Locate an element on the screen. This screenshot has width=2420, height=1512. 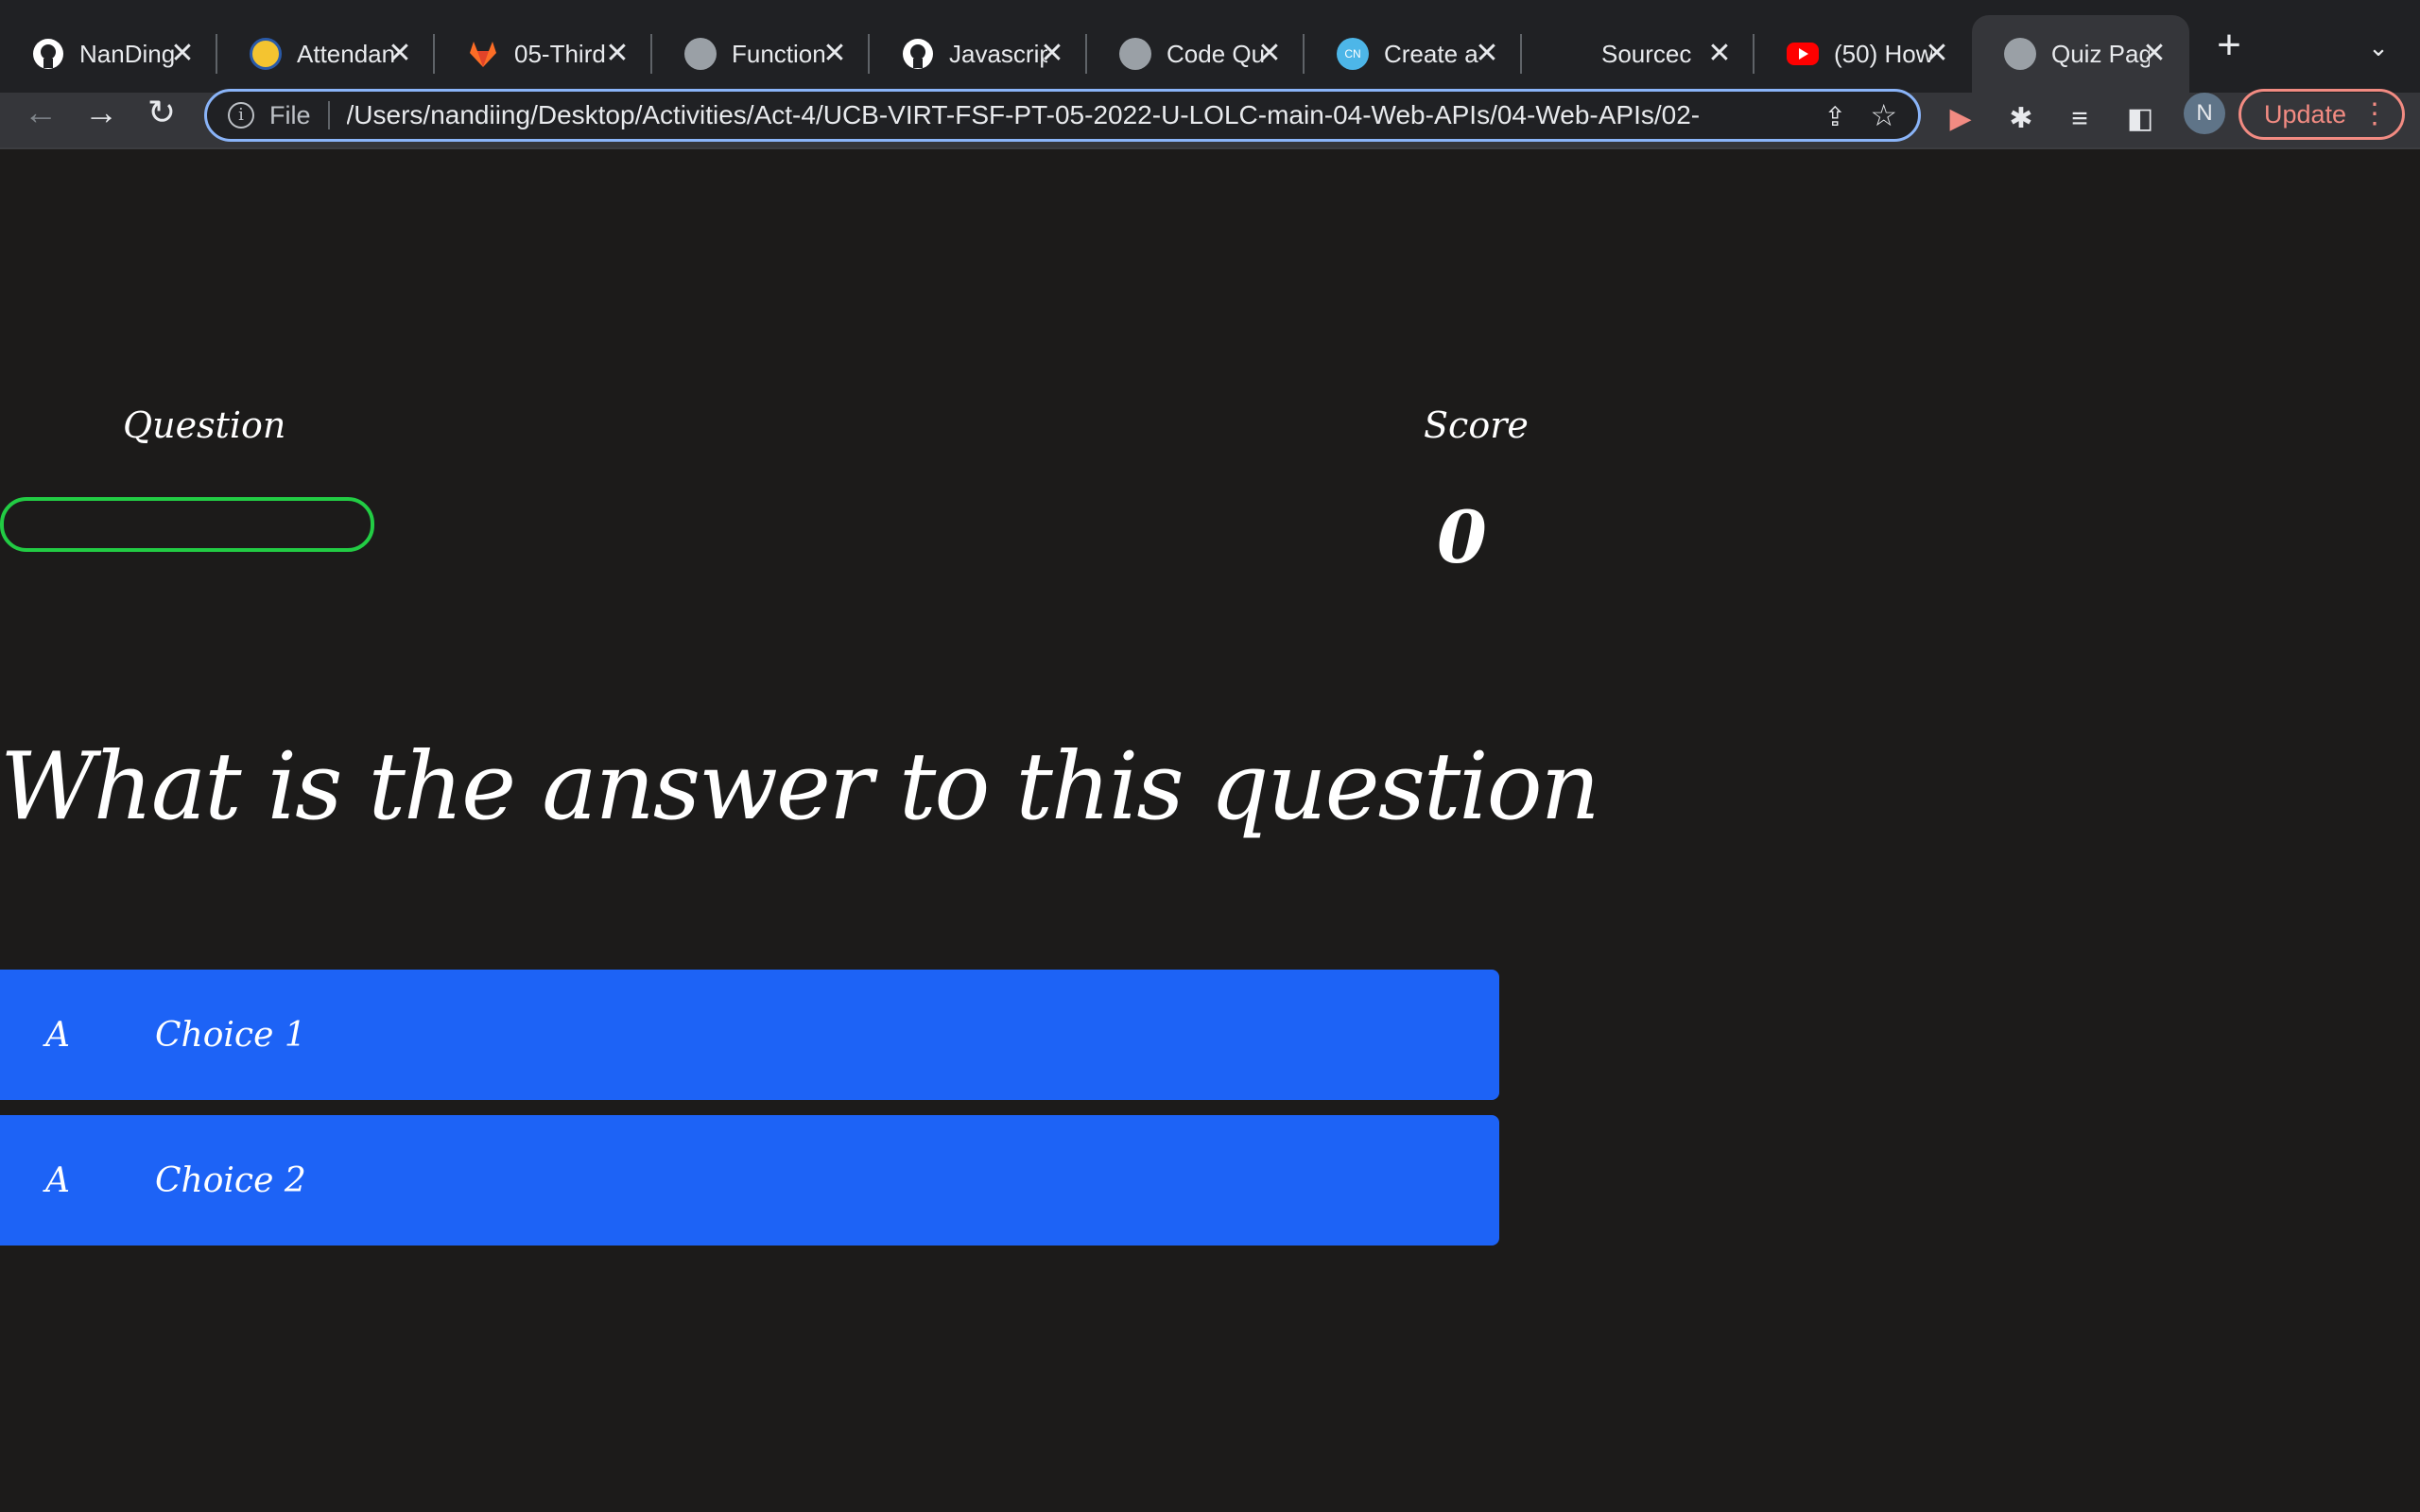
choice-button-2: A Choice 2 is located at coordinates (749, 1180).